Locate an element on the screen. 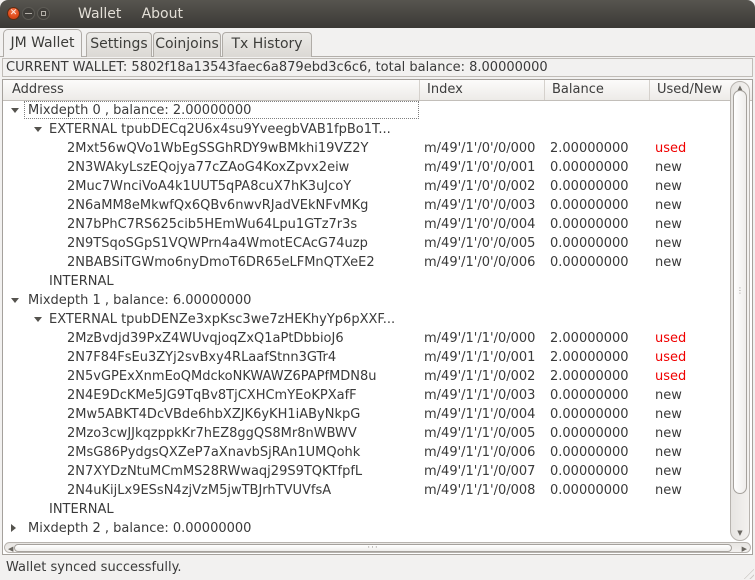 The width and height of the screenshot is (755, 580). tree-header: Address Index Balance Used/New is located at coordinates (377, 90).